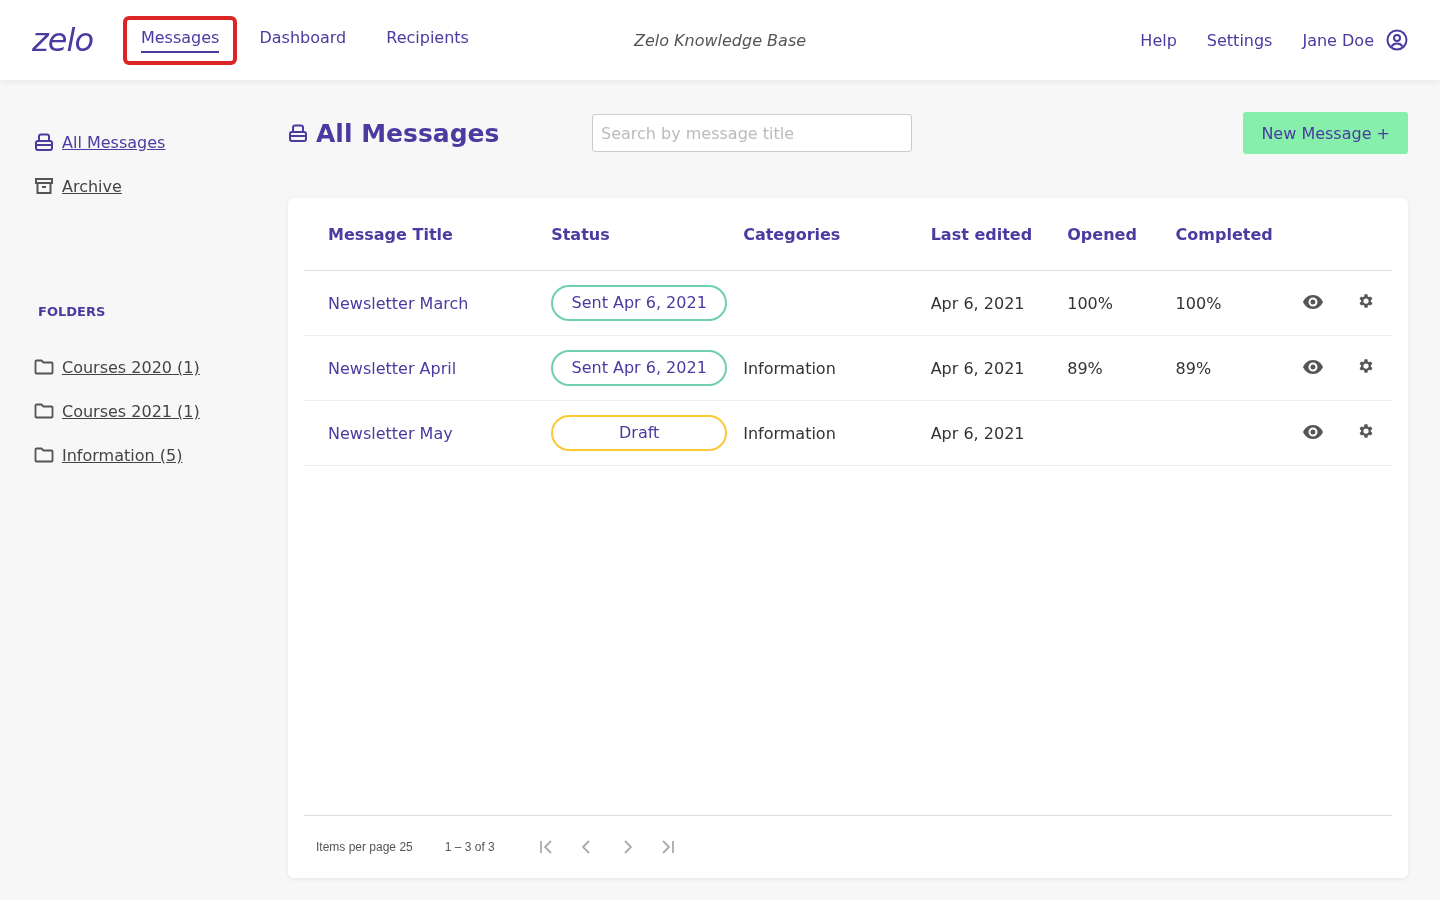 This screenshot has width=1440, height=900. What do you see at coordinates (180, 40) in the screenshot?
I see `nav-tab: Messages` at bounding box center [180, 40].